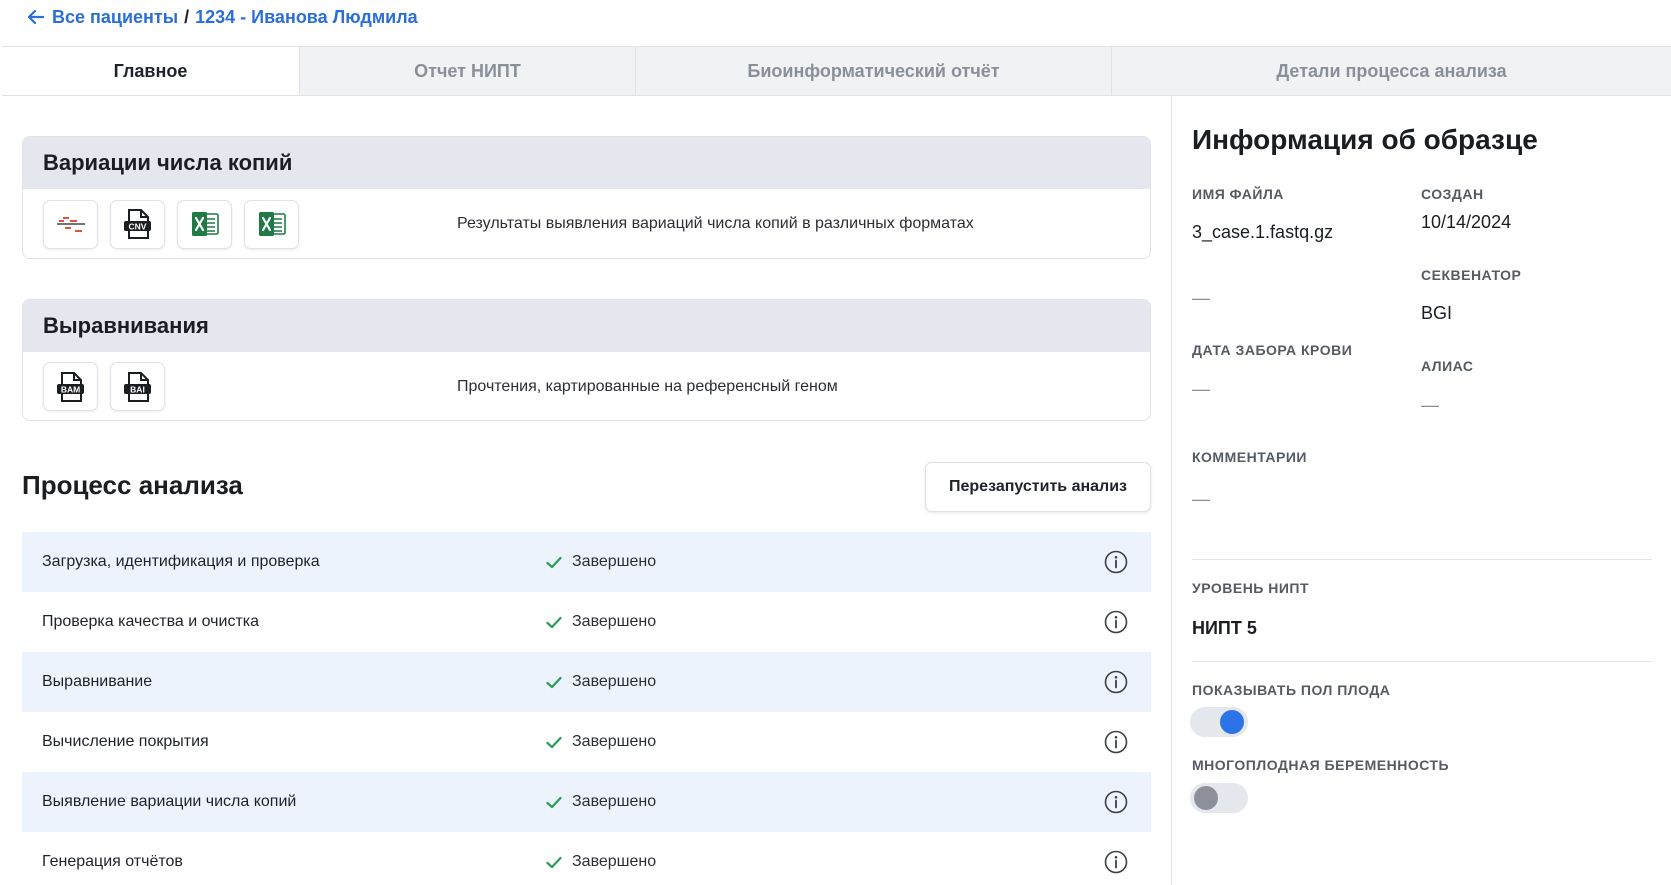 This screenshot has width=1671, height=885. What do you see at coordinates (1272, 350) in the screenshot?
I see `blood-date-label: ДАТА ЗАБОРА КРОВИ` at bounding box center [1272, 350].